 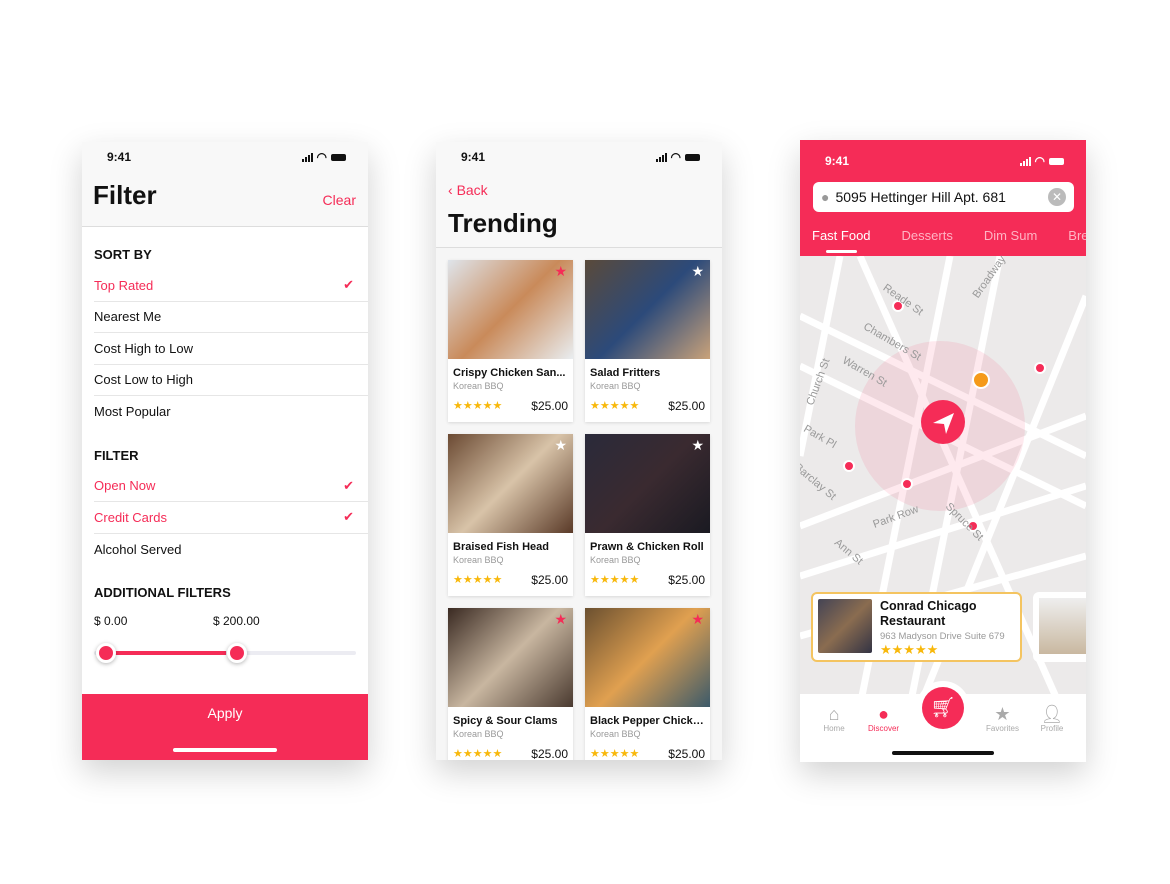 I want to click on map-pin-icon: ●, so click(x=883, y=714).